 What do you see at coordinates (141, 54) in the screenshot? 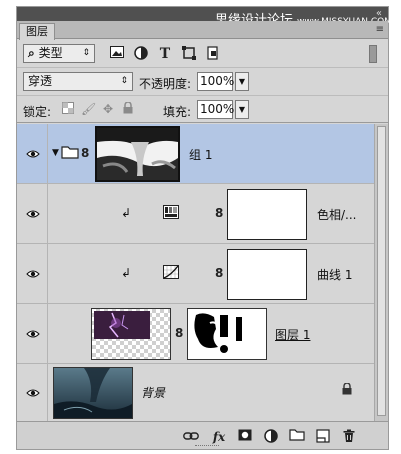
I see `adjustment-filter-icon` at bounding box center [141, 54].